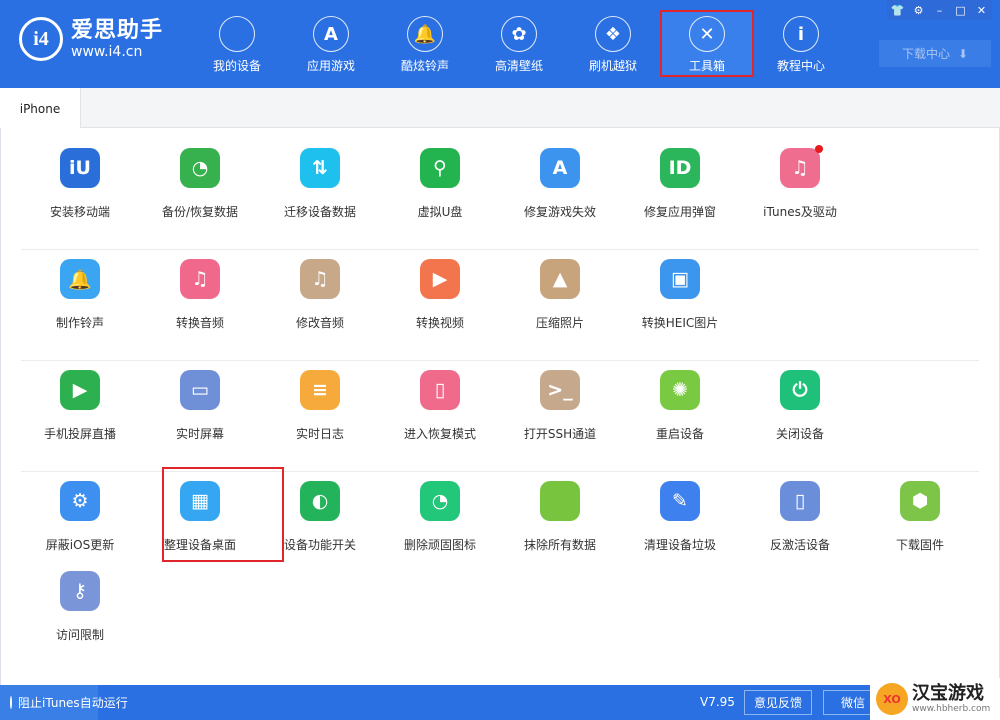 This screenshot has width=1000, height=720. I want to click on tool-item: ⇅ 迁移设备数据, so click(320, 180).